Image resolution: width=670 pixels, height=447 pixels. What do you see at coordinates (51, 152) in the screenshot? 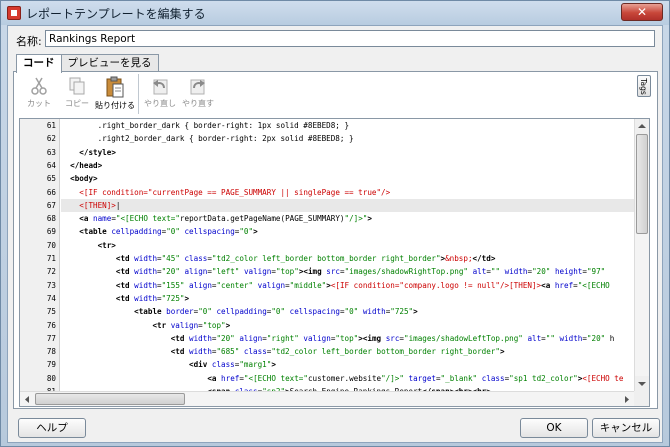
I see `line-number: 63` at bounding box center [51, 152].